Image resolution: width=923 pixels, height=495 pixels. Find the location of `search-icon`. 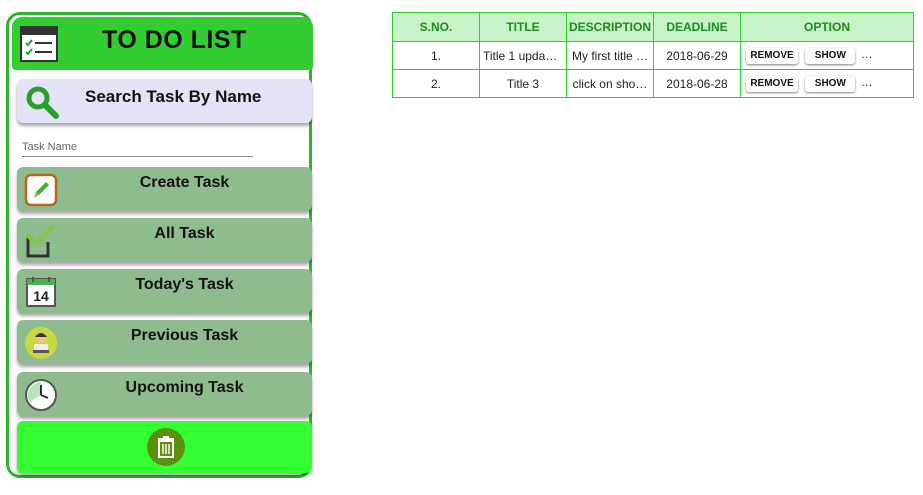

search-icon is located at coordinates (42, 102).